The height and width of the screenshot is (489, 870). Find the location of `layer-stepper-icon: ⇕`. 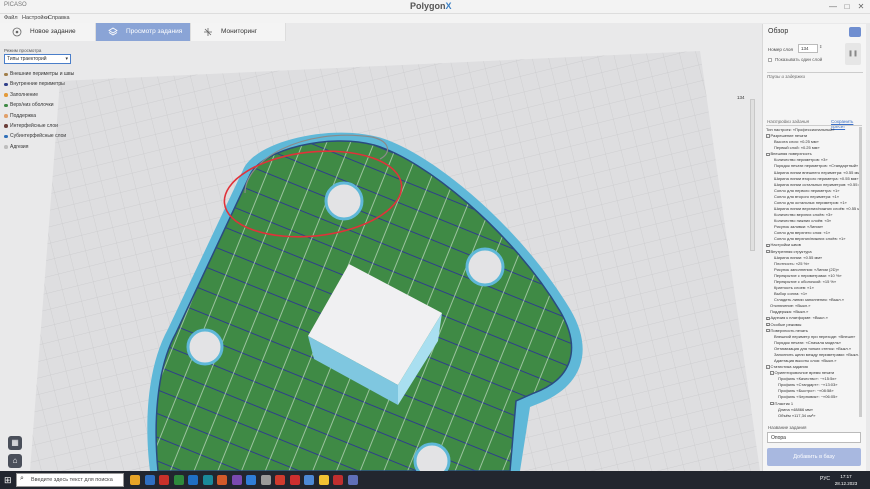

layer-stepper-icon: ⇕ is located at coordinates (820, 46).